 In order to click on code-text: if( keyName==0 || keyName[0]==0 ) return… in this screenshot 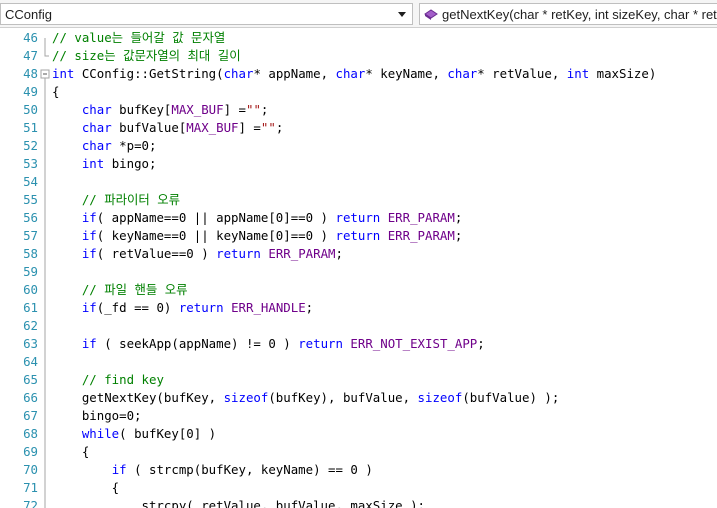, I will do `click(257, 236)`.